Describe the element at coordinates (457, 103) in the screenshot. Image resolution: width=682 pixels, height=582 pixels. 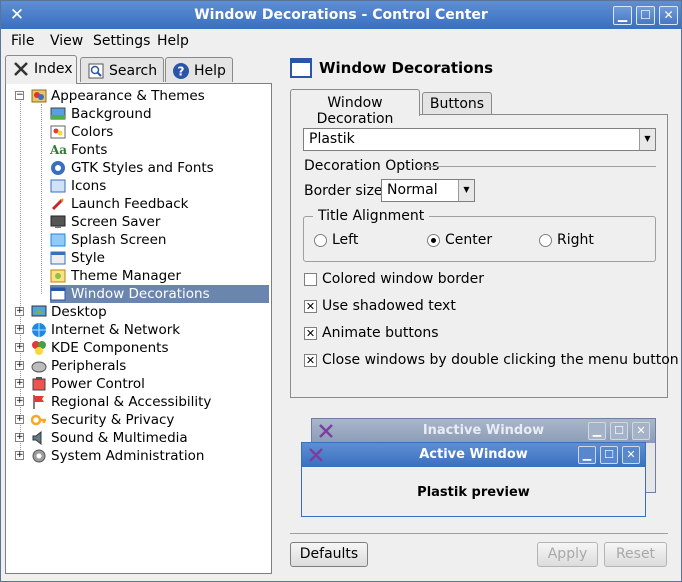
I see `tab-buttons: Buttons` at that location.